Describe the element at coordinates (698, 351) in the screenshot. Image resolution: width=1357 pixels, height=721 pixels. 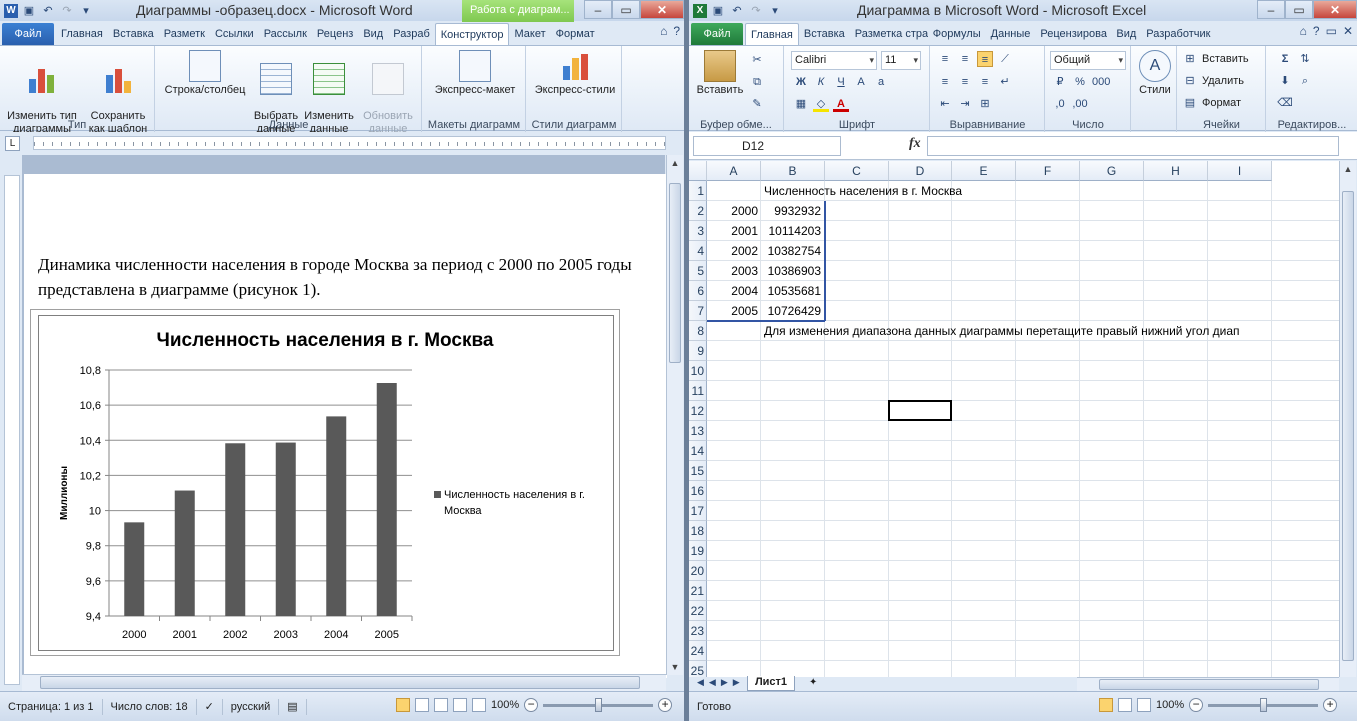
I see `row-header-9: 9` at that location.